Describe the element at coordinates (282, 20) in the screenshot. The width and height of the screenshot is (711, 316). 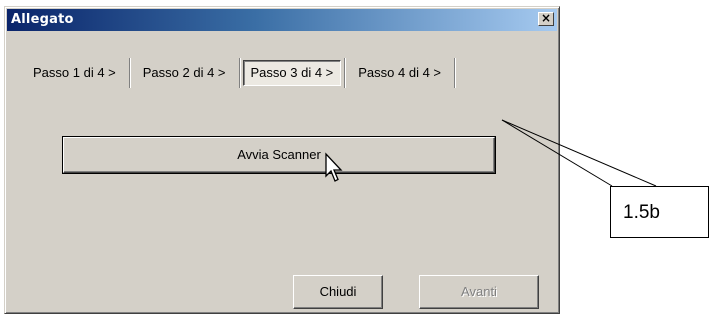
I see `title-bar: Allegato ×` at that location.